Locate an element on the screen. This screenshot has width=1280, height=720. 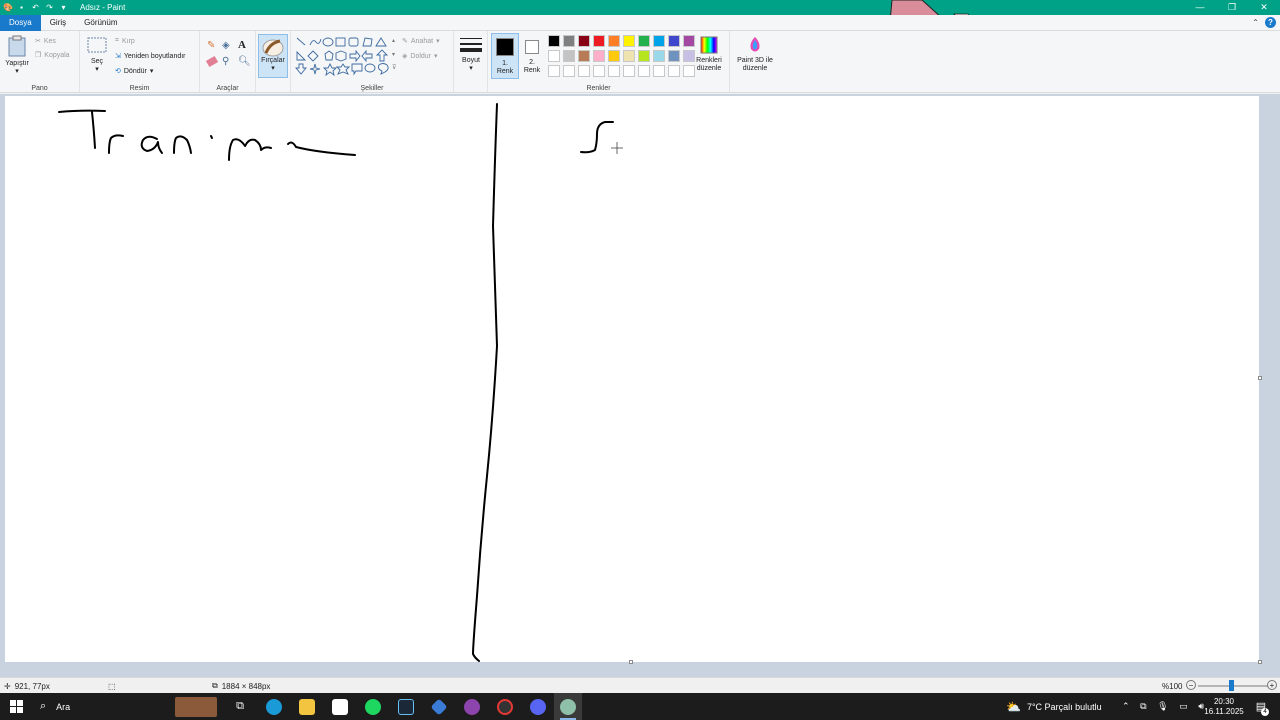
taskbar-spotify is located at coordinates (373, 706).